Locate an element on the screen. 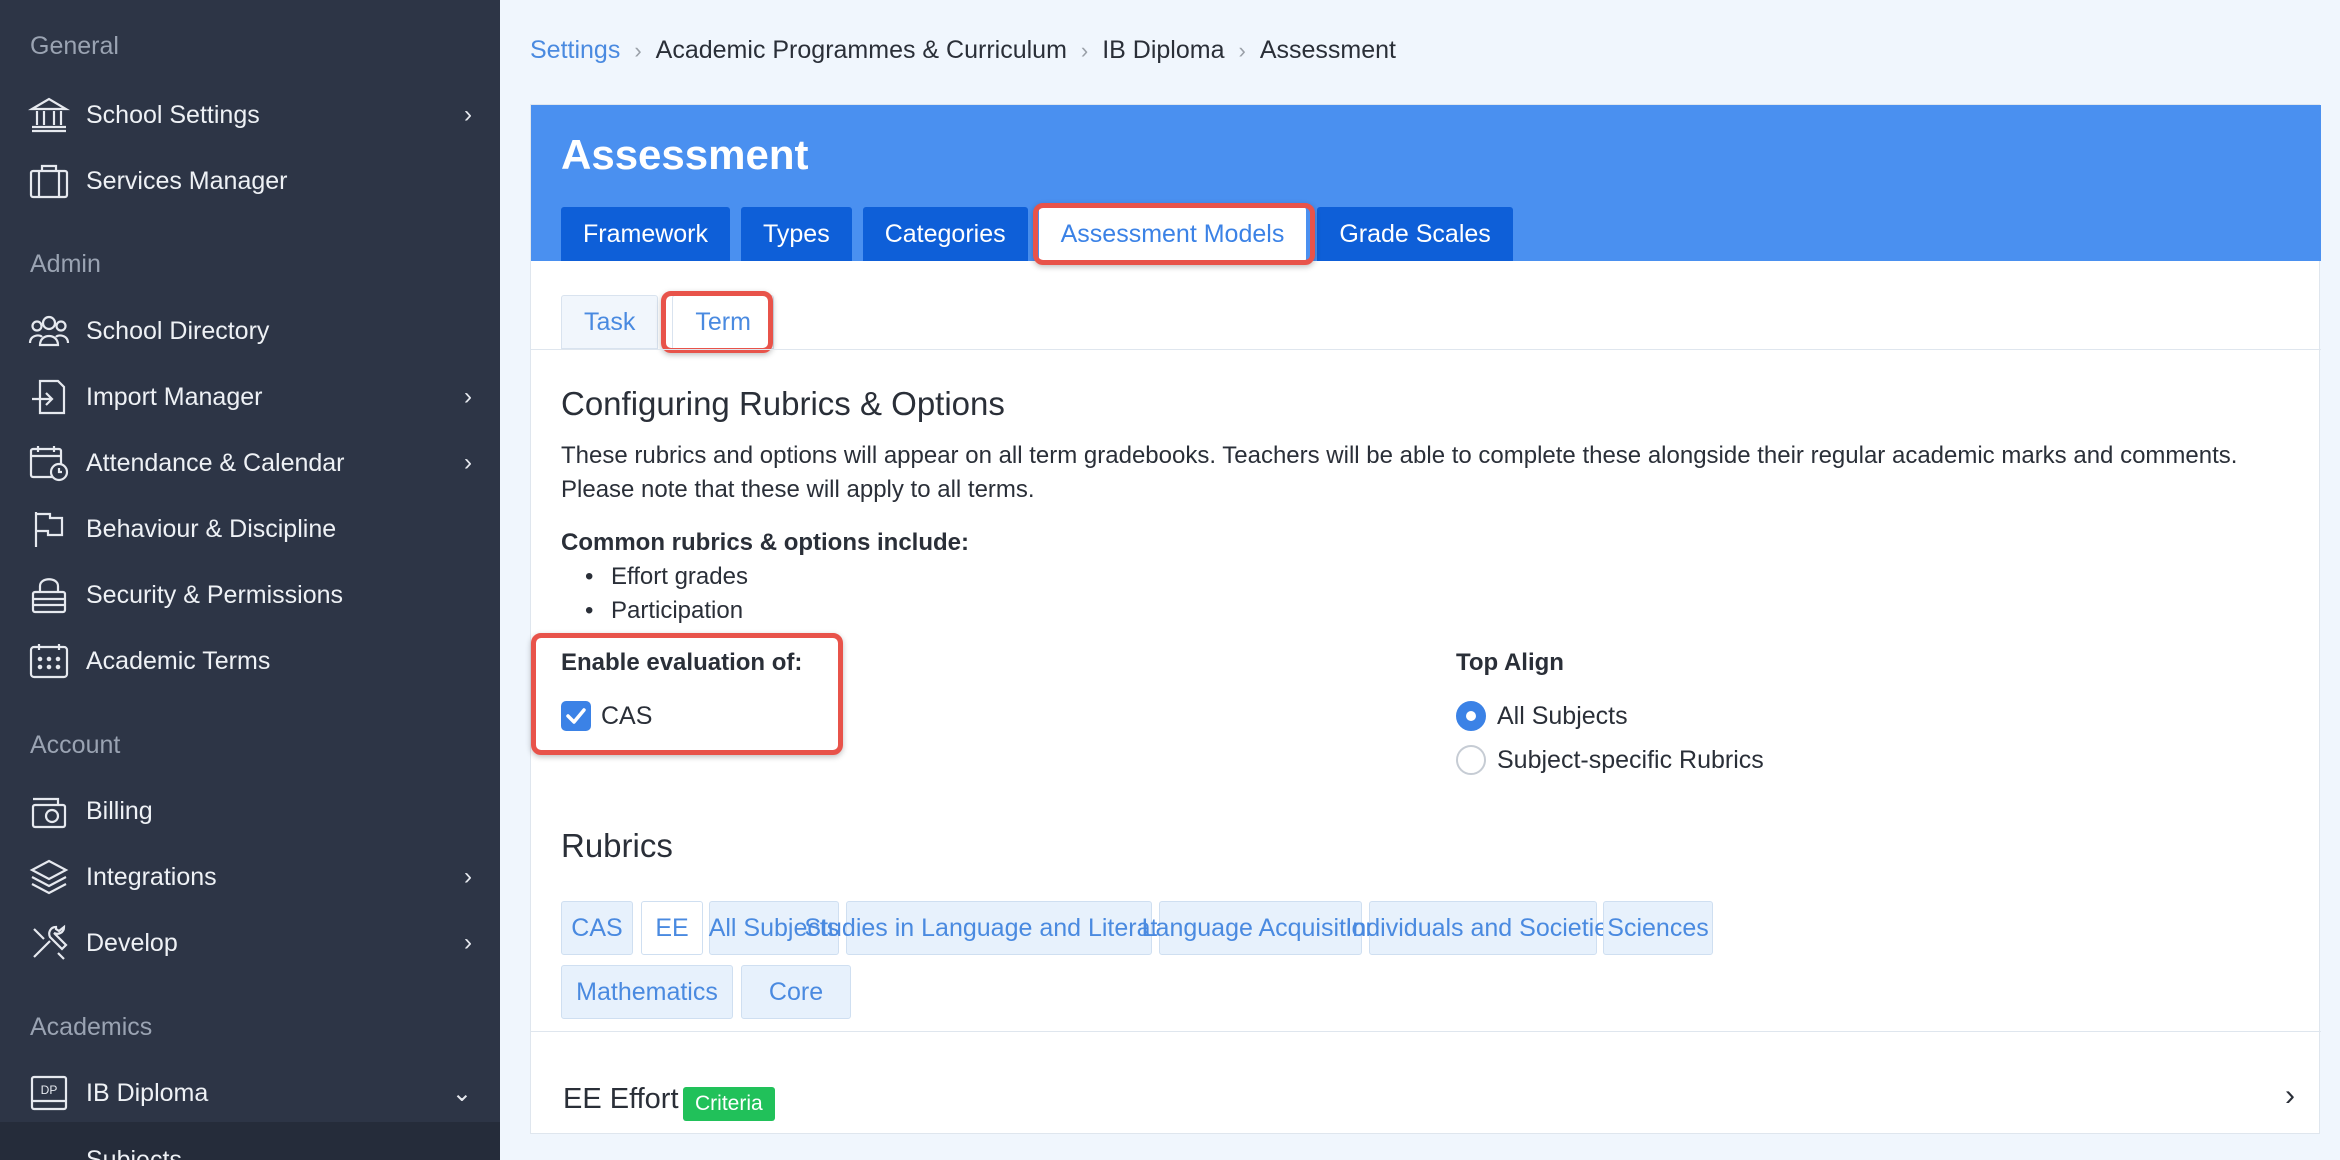 This screenshot has width=2340, height=1160. breadcrumb-item: Academic Programmes & Curriculum is located at coordinates (861, 50).